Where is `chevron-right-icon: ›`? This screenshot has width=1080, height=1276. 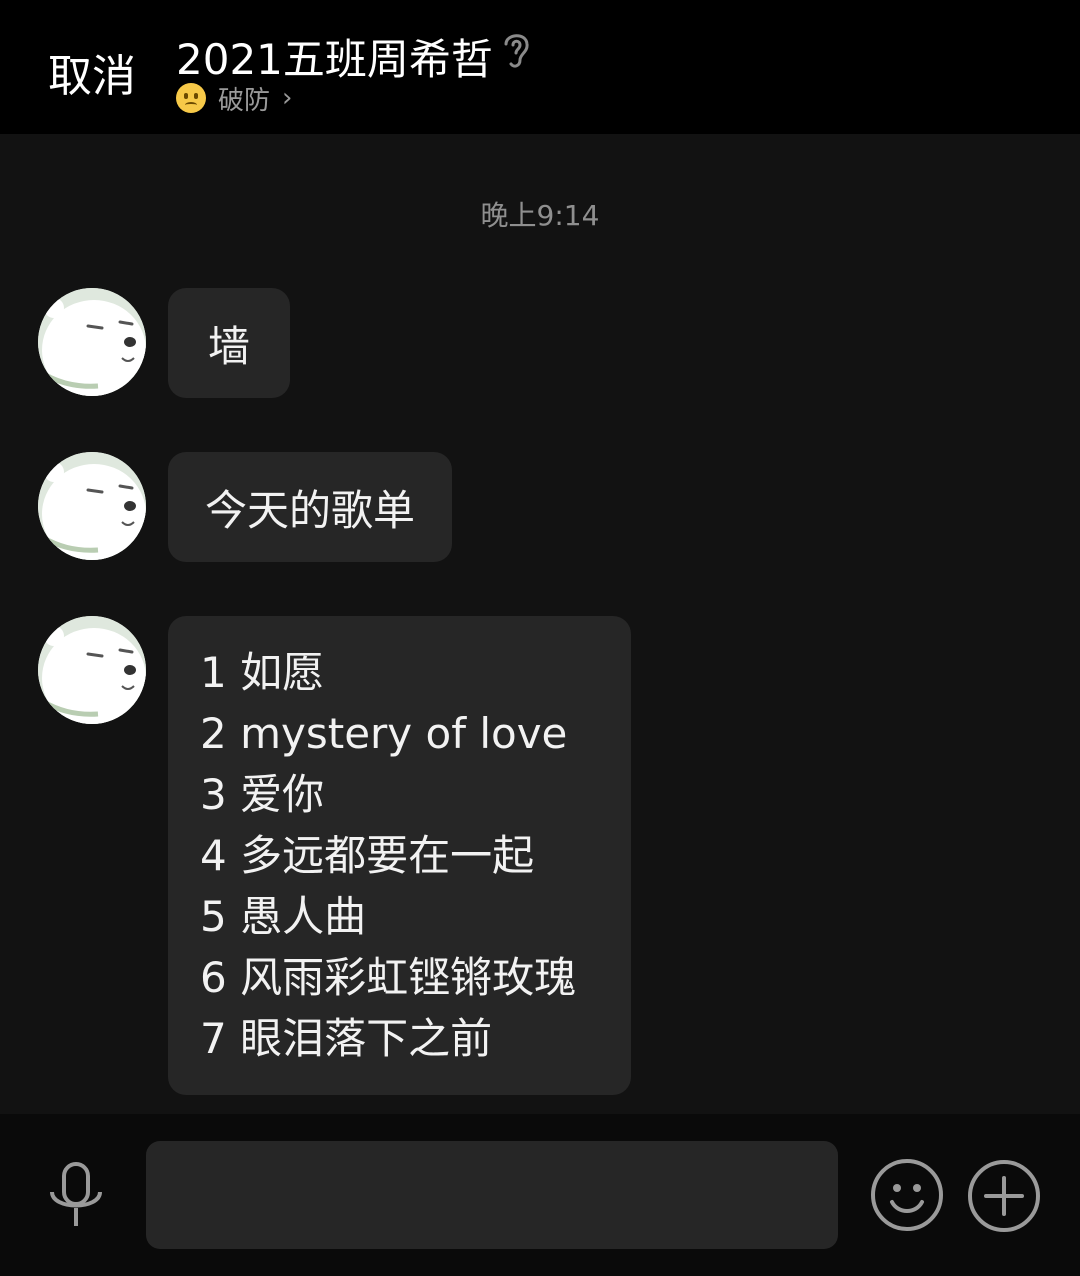 chevron-right-icon: › is located at coordinates (287, 98).